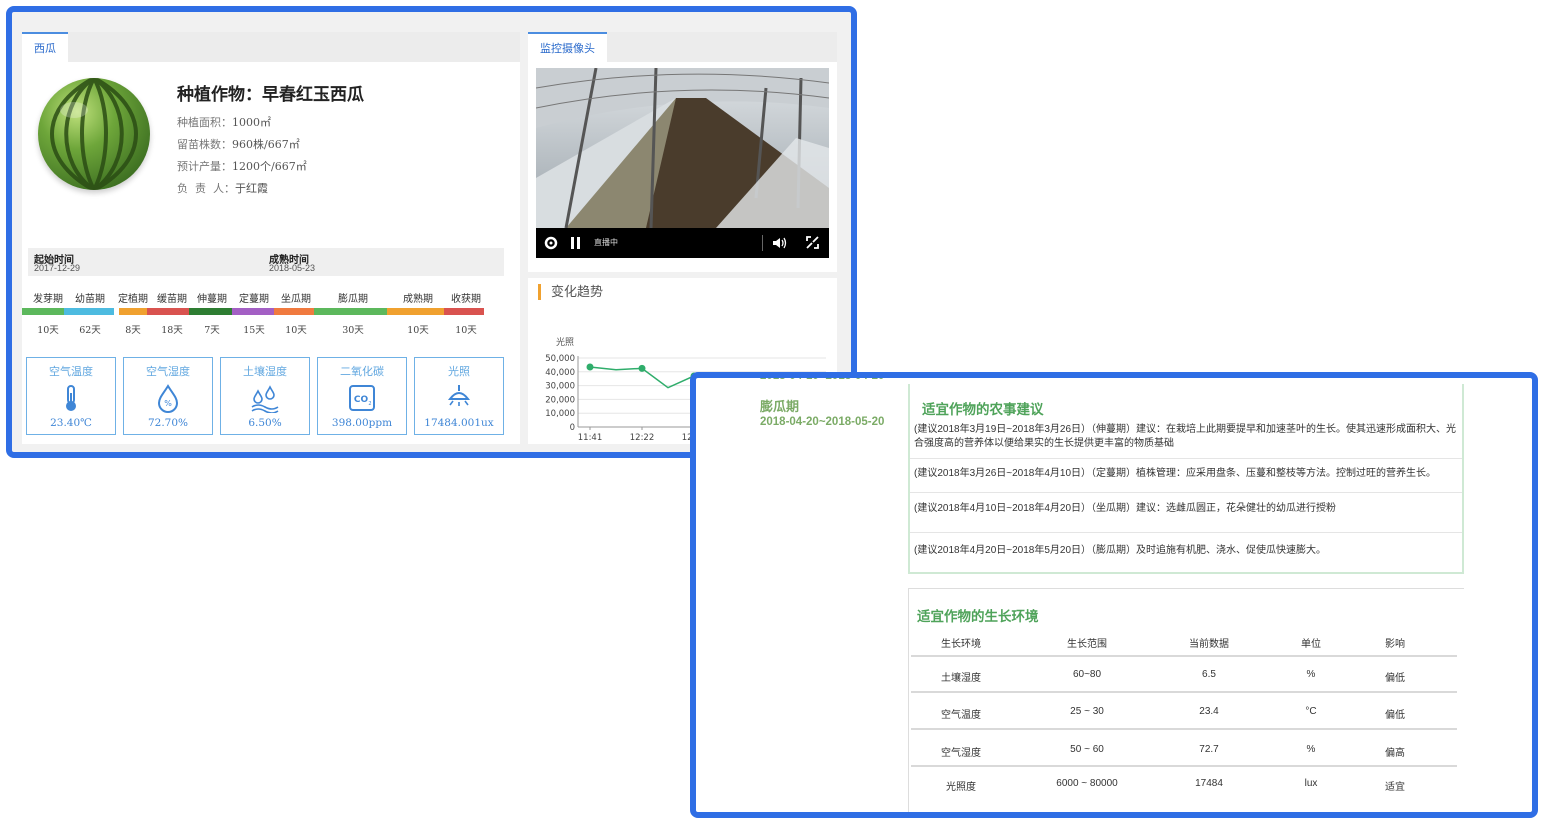 The image size is (1545, 825). I want to click on sensor-value: 23.40℃, so click(71, 423).